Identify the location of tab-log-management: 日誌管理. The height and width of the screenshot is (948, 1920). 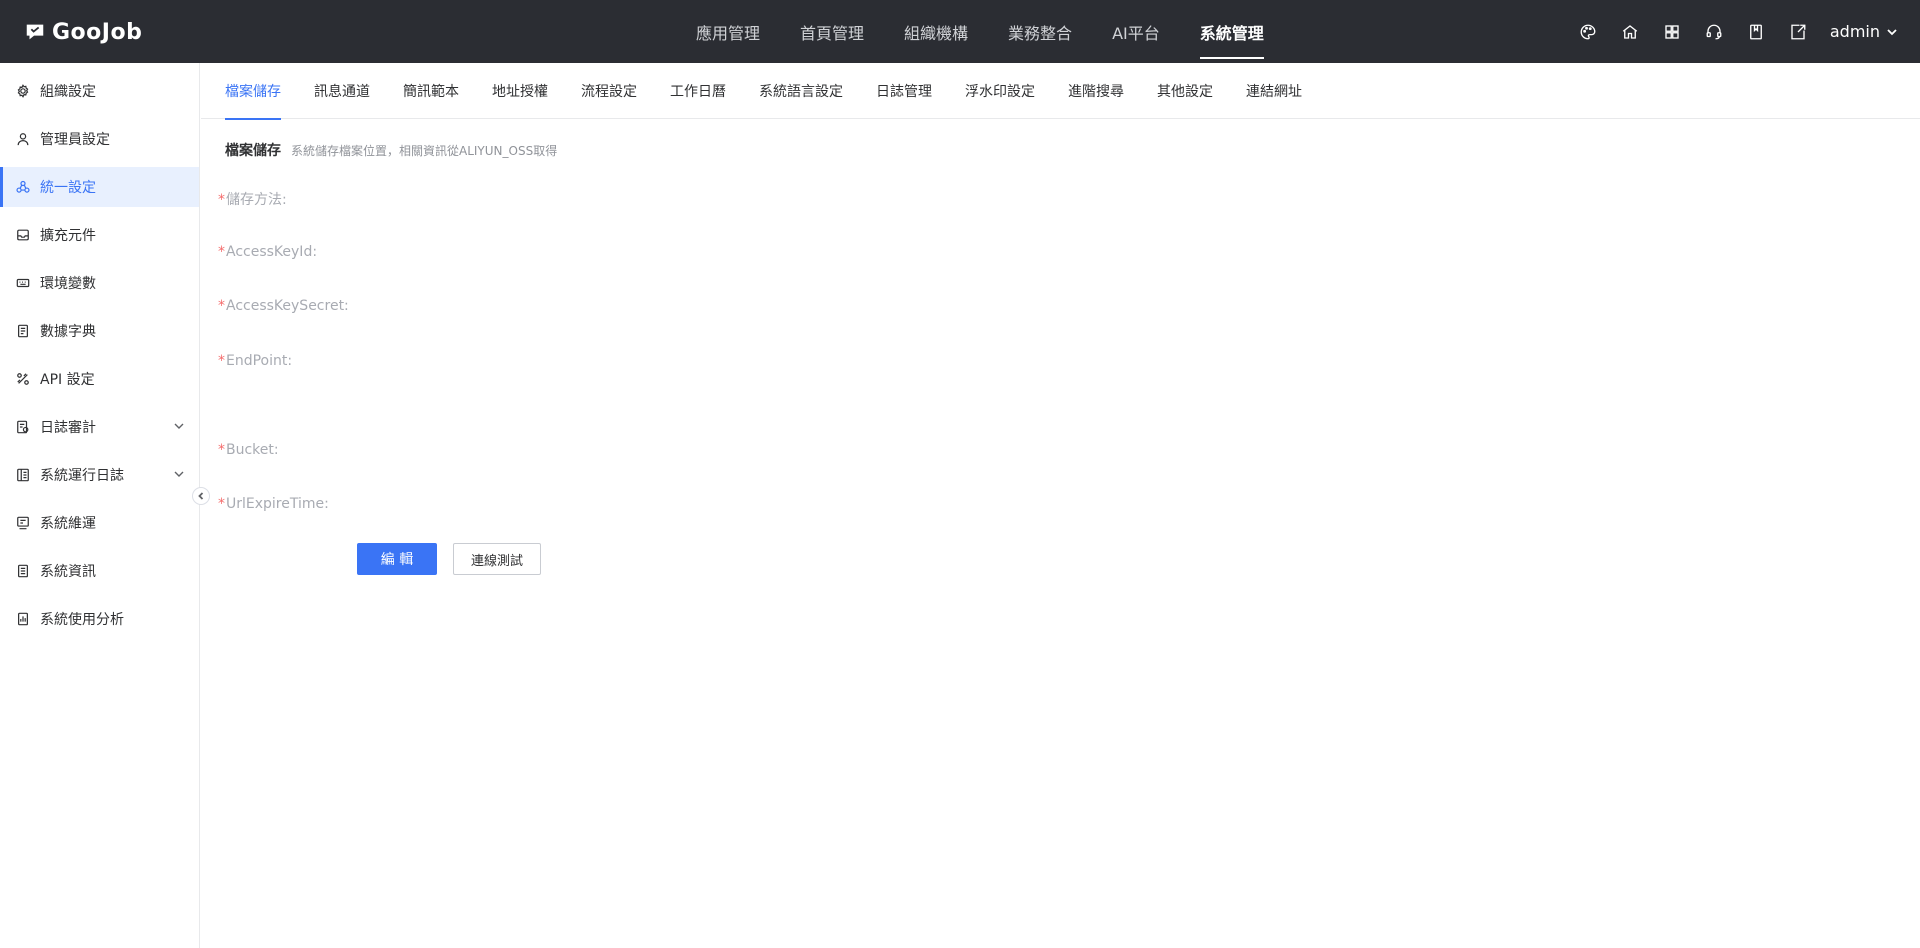
(904, 91).